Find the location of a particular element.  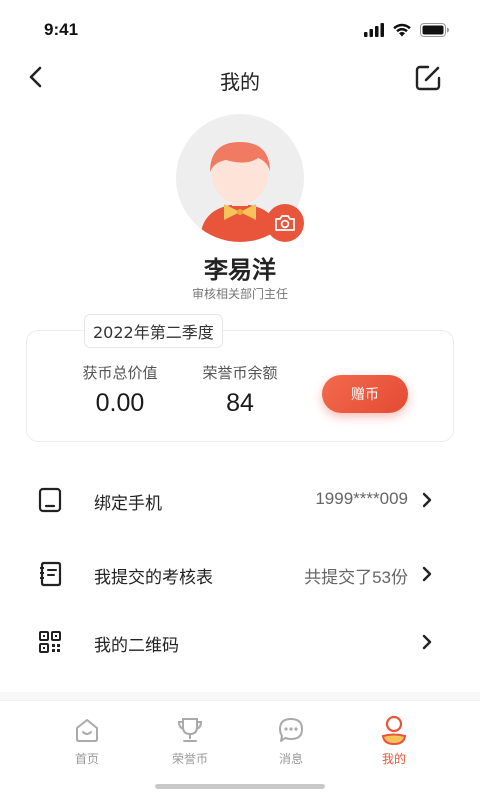

tab-label: 我的 is located at coordinates (393, 759).